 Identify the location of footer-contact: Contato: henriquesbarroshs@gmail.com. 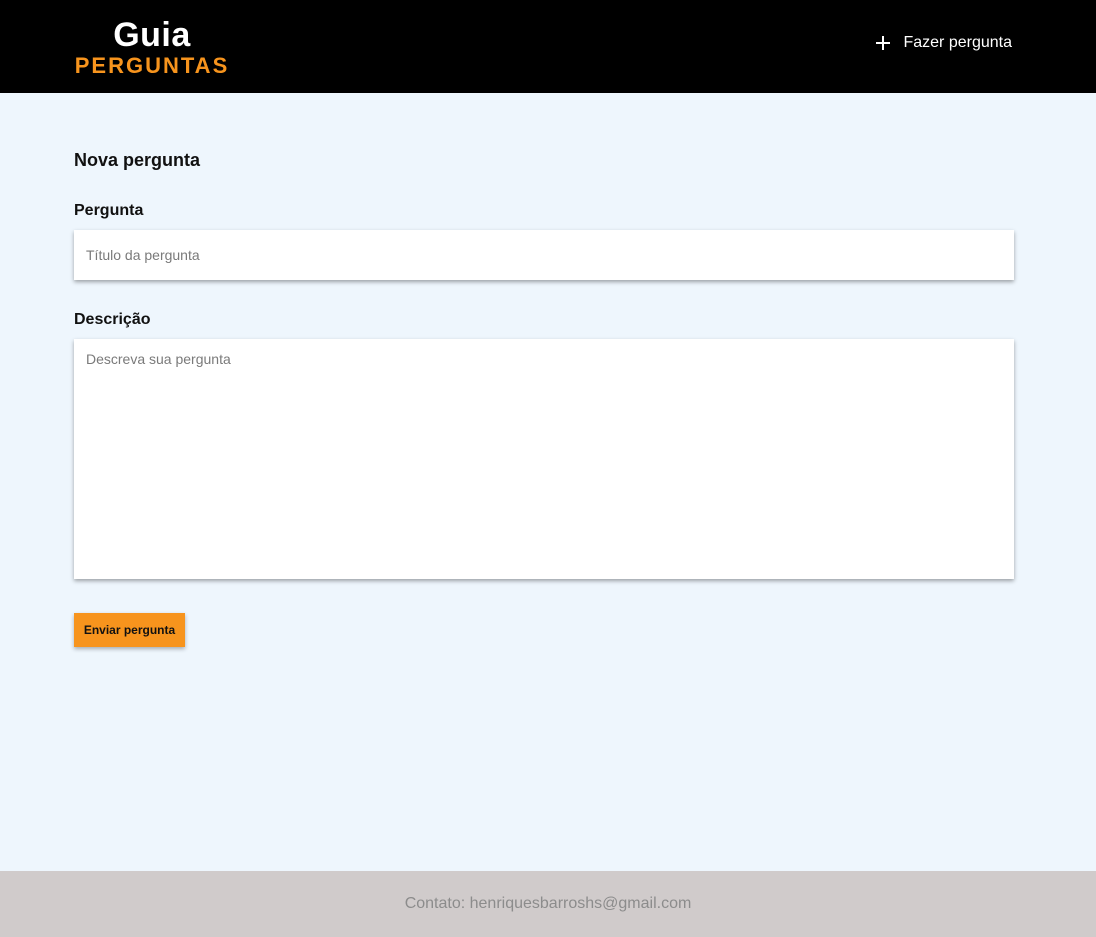
(548, 903).